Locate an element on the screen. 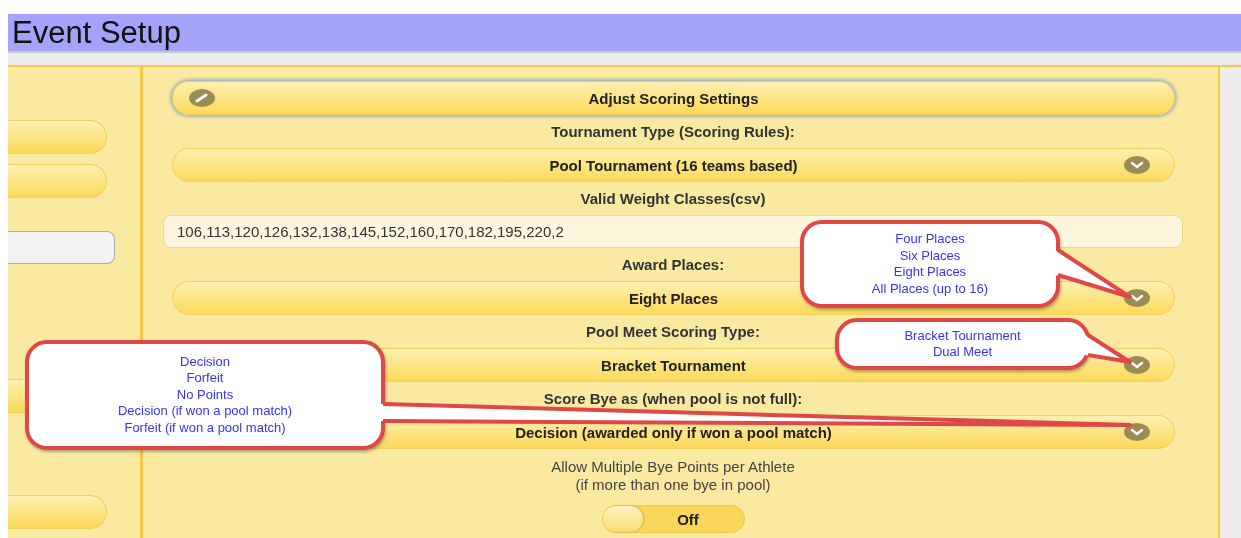 This screenshot has width=1241, height=538. adjust-scoring-button: Adjust Scoring Settings is located at coordinates (673, 98).